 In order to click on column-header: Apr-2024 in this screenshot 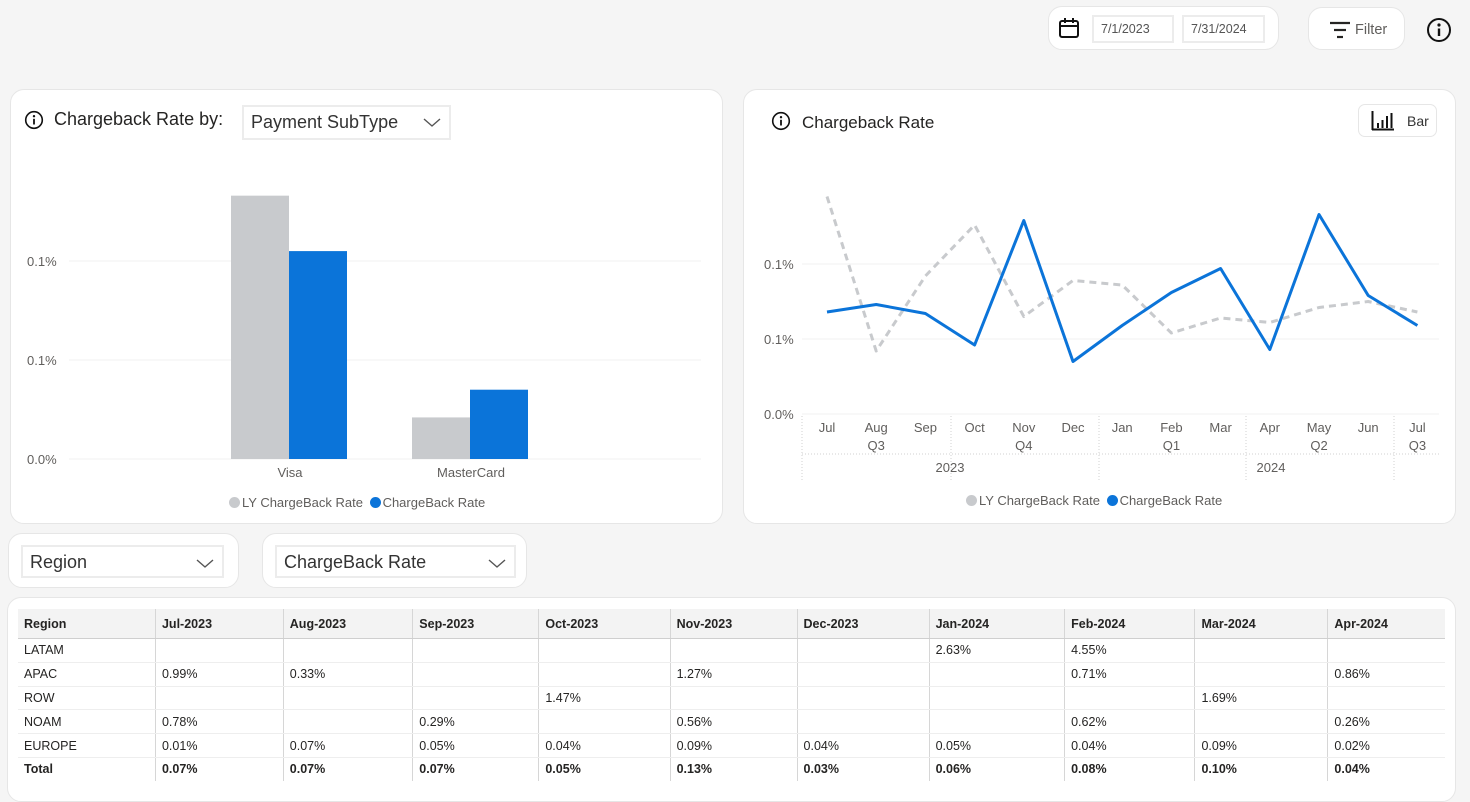, I will do `click(1386, 624)`.